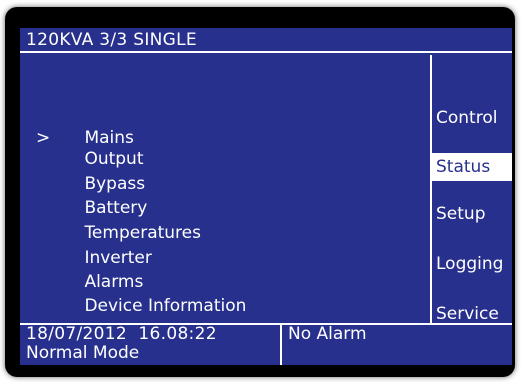 The width and height of the screenshot is (523, 382). What do you see at coordinates (83, 353) in the screenshot?
I see `operating-mode: Normal Mode` at bounding box center [83, 353].